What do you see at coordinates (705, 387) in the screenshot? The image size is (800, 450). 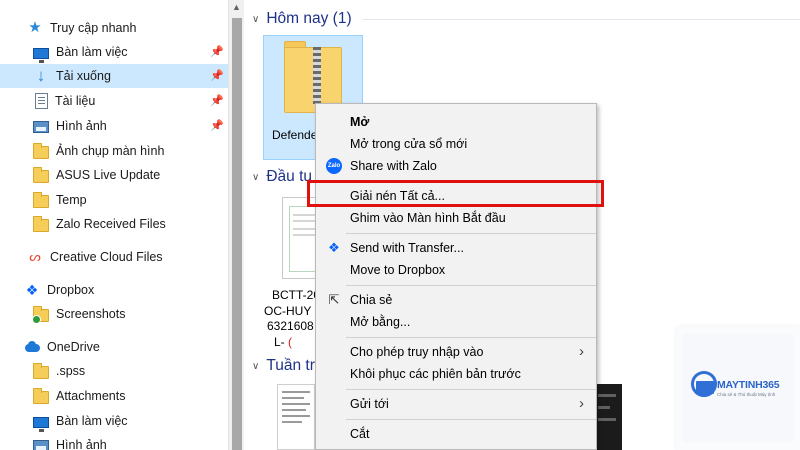 I see `monitor-icon` at bounding box center [705, 387].